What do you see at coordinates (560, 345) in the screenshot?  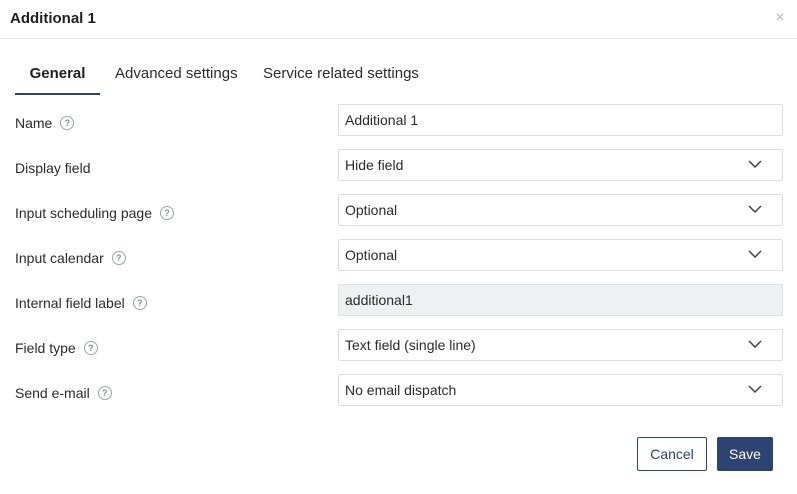 I see `field-type-select: Text field (single line)` at bounding box center [560, 345].